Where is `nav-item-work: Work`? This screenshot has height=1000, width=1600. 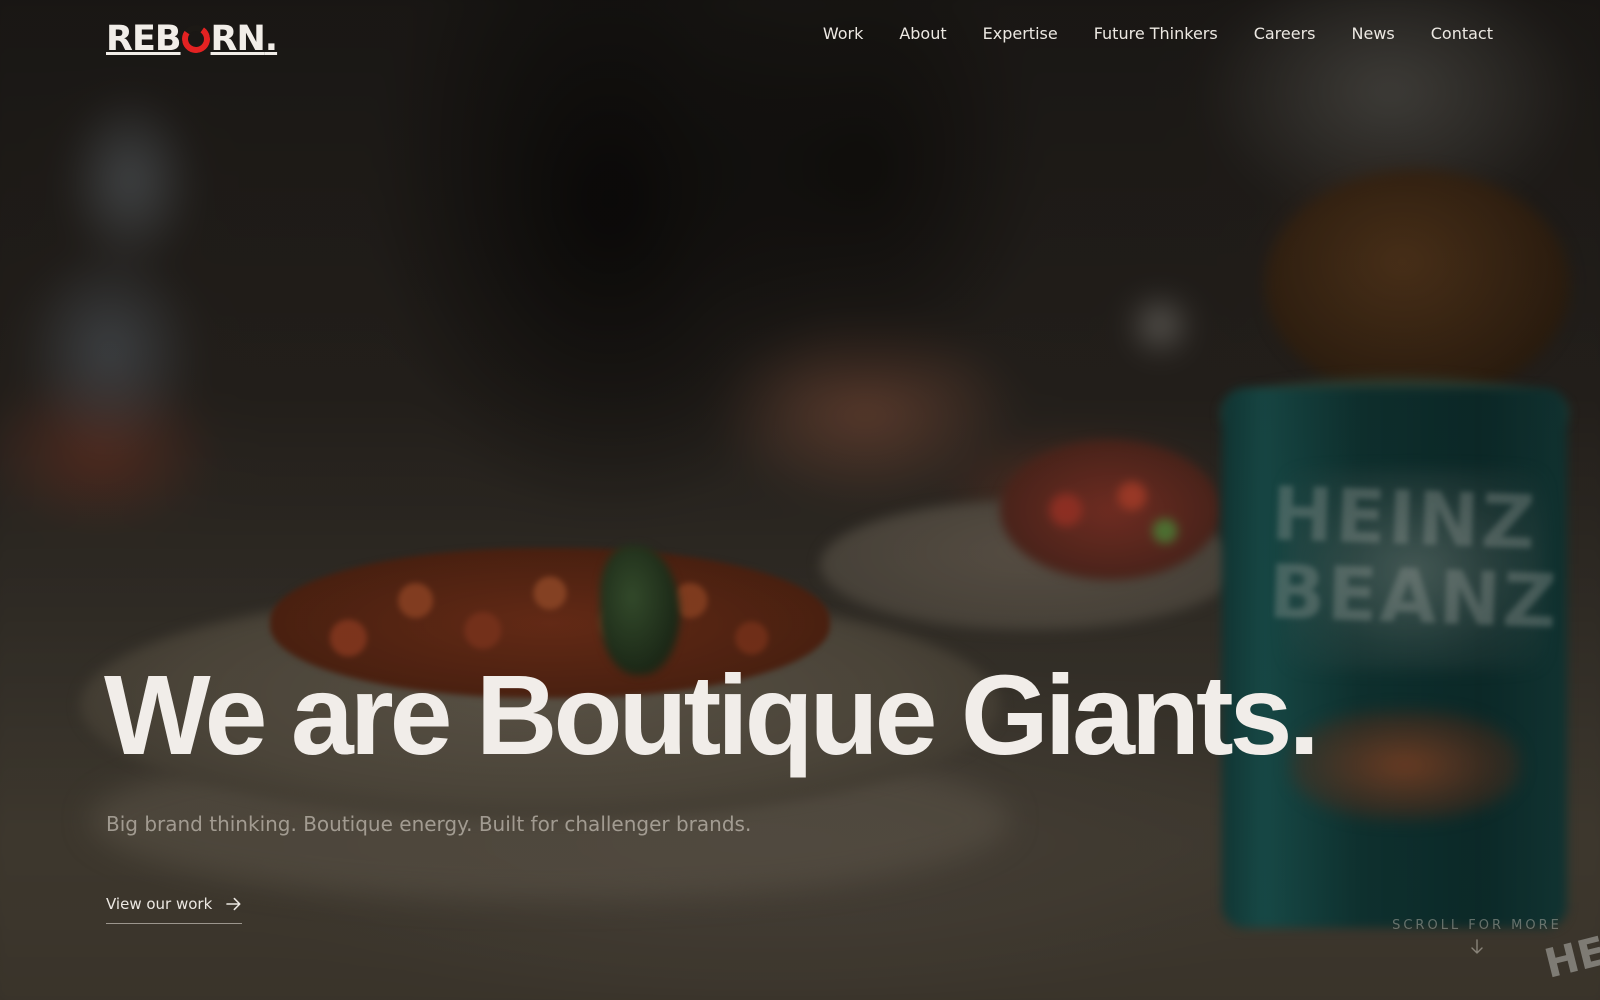
nav-item-work: Work is located at coordinates (843, 34).